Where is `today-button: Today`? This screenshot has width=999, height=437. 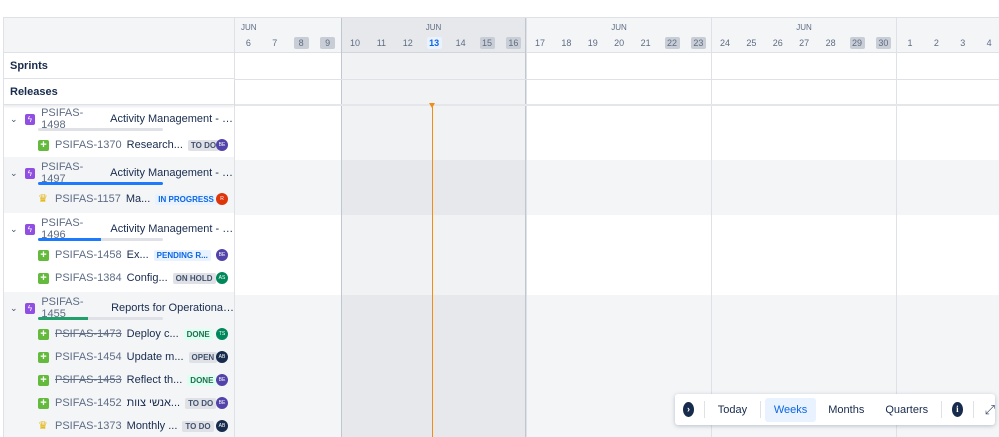
today-button: Today is located at coordinates (732, 410).